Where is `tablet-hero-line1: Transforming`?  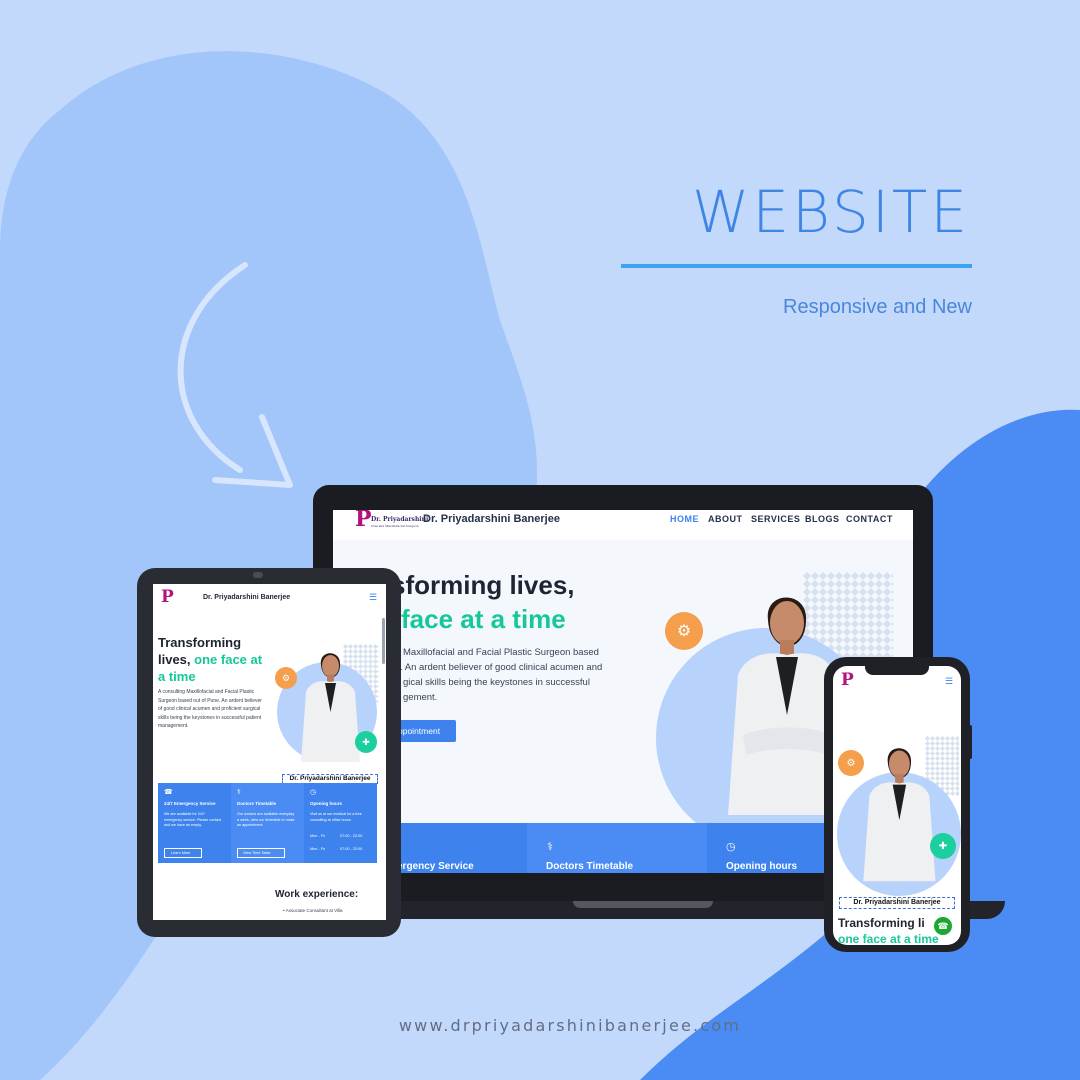
tablet-hero-line1: Transforming is located at coordinates (200, 642).